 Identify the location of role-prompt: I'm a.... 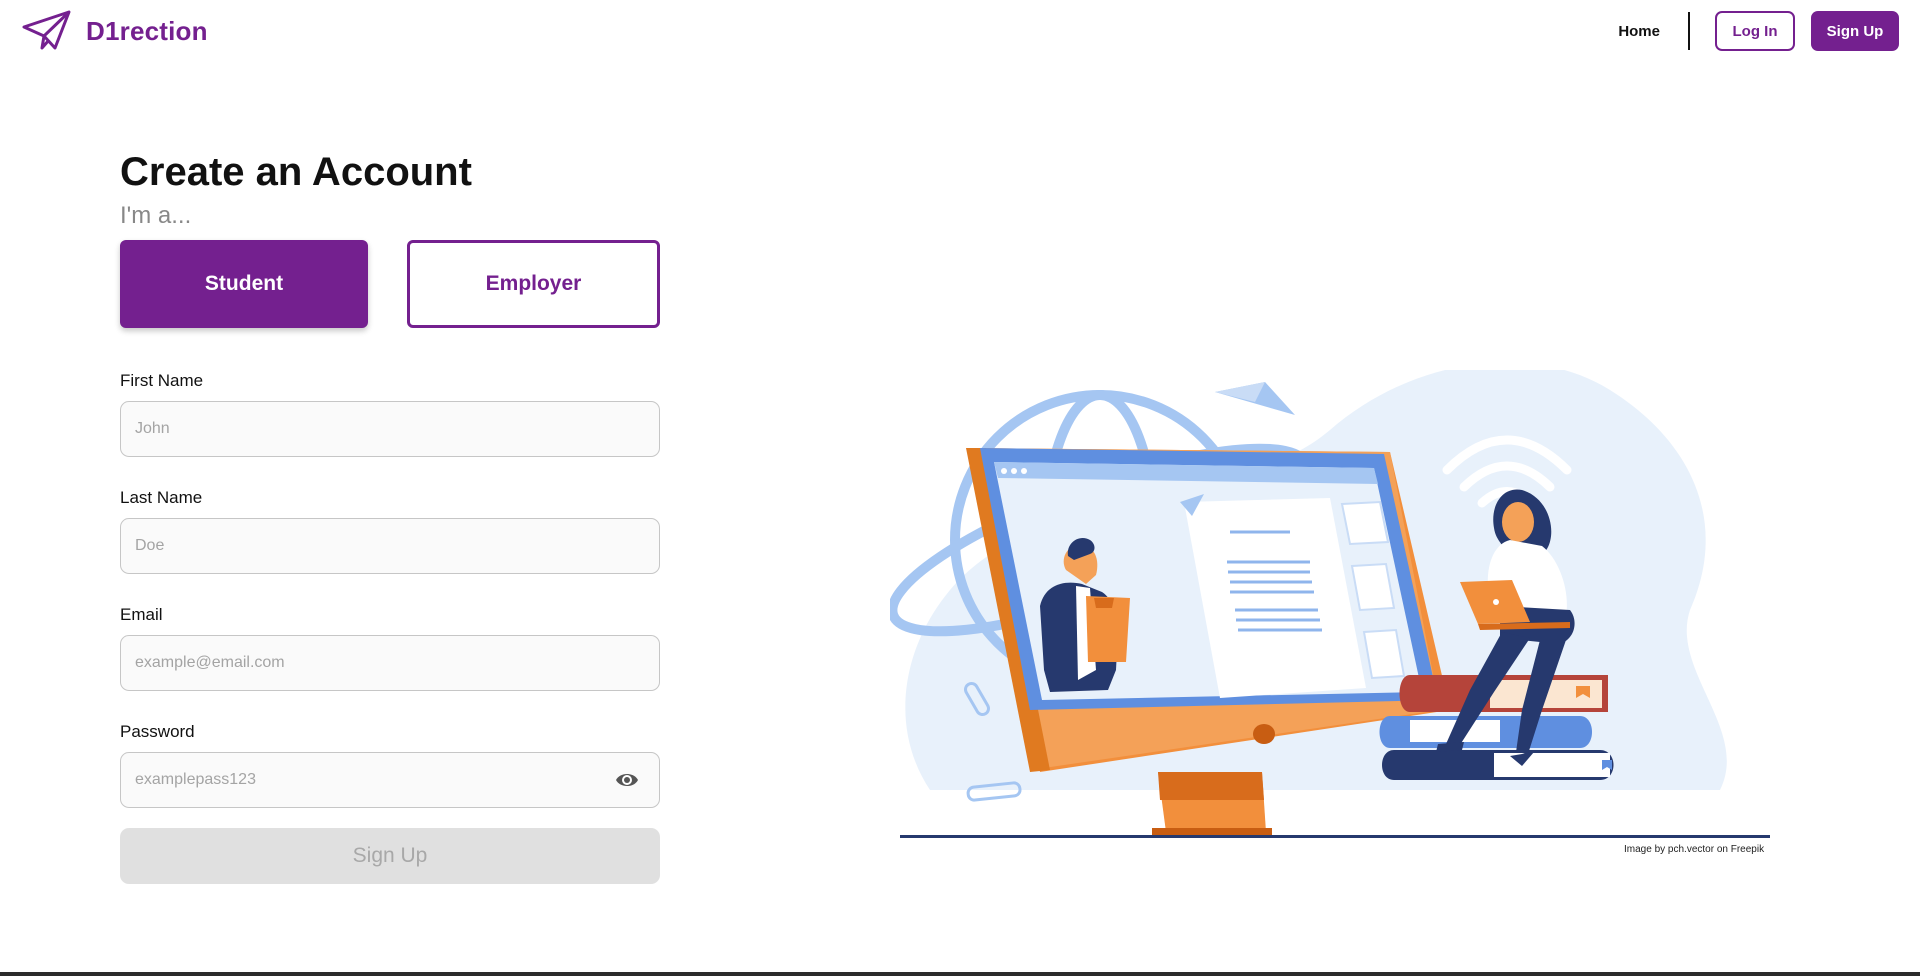
(156, 215).